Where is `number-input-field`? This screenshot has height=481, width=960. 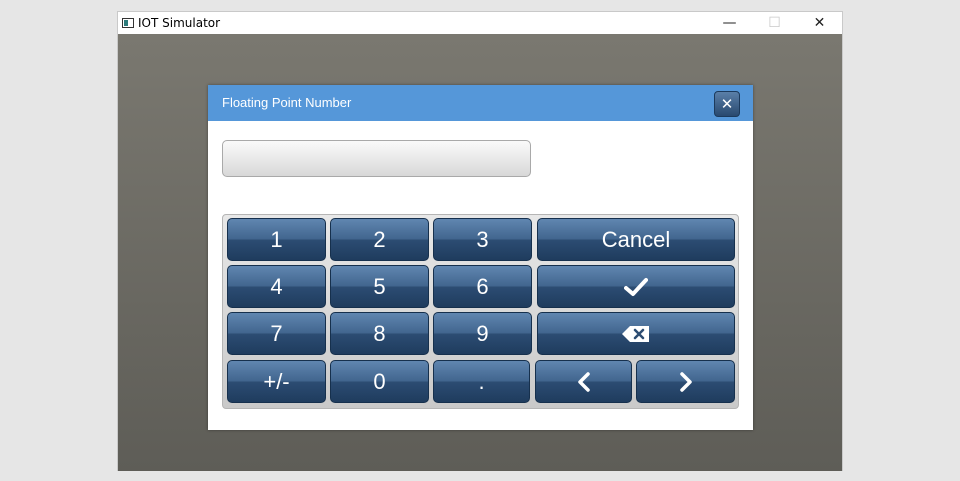 number-input-field is located at coordinates (376, 158).